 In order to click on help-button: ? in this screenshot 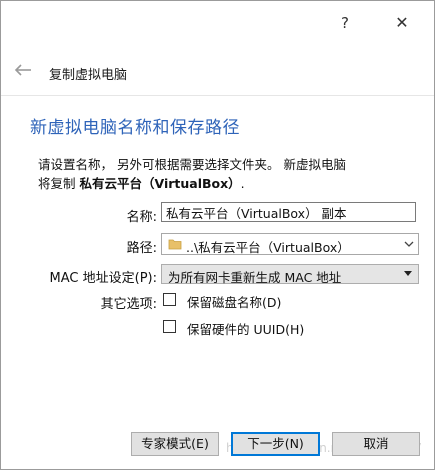, I will do `click(345, 23)`.